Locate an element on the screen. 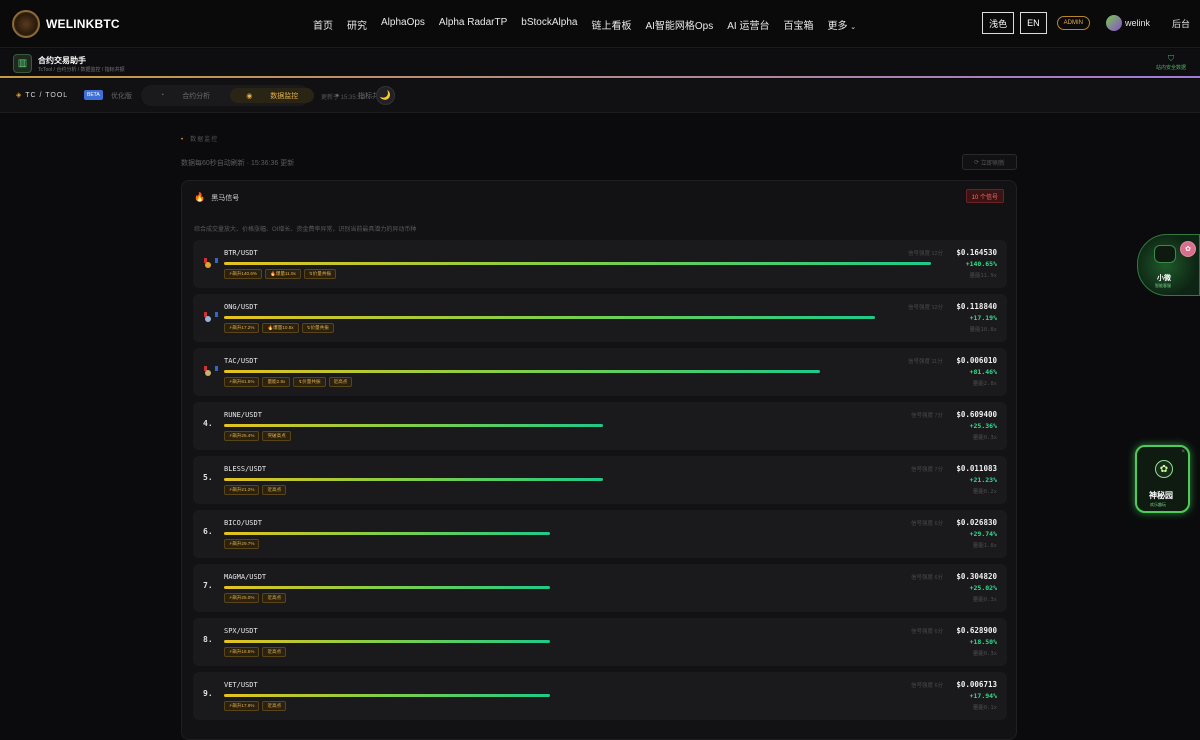 The height and width of the screenshot is (740, 1200). price: $0.164530 is located at coordinates (976, 252).